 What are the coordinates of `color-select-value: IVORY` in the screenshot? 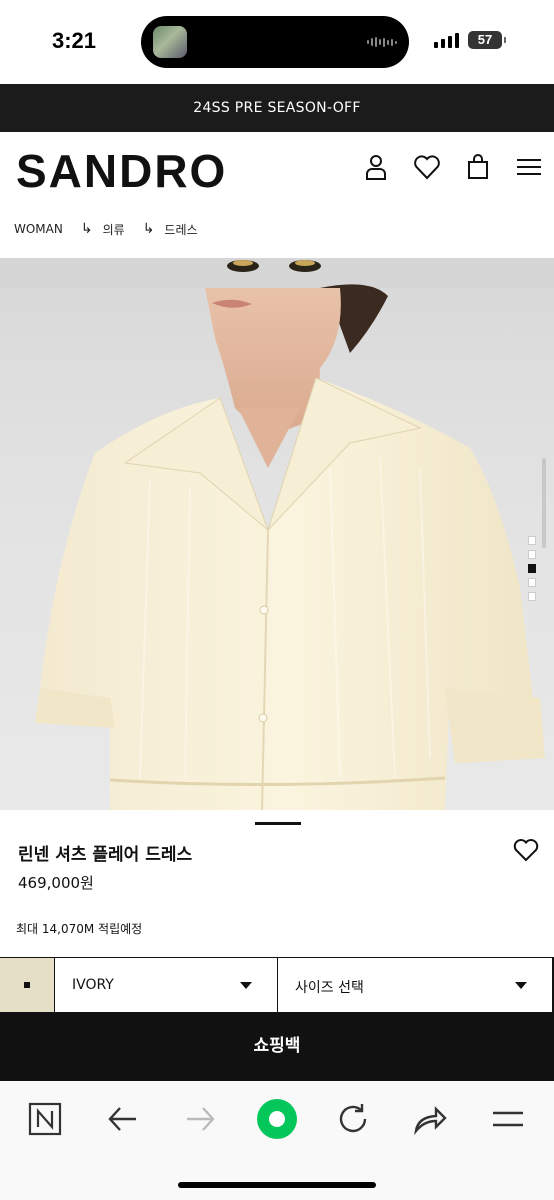 It's located at (93, 985).